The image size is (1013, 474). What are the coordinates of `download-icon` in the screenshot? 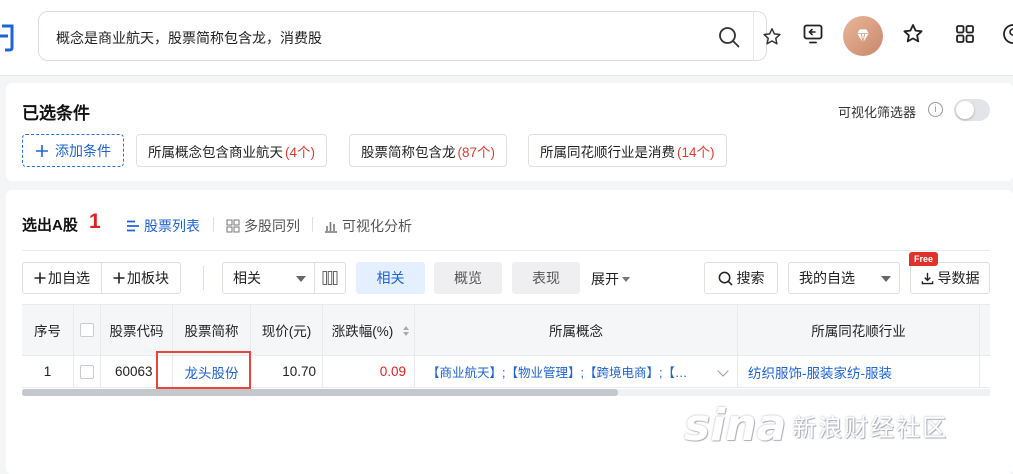 It's located at (927, 278).